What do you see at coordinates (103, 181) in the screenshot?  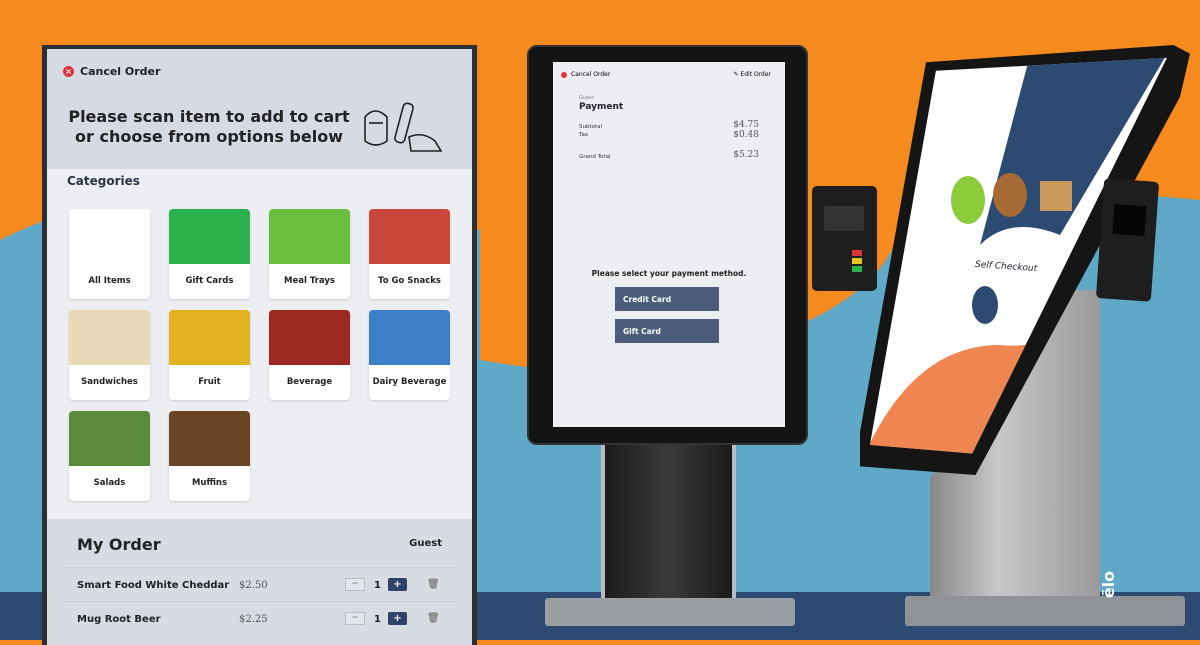 I see `categories-heading: Categories` at bounding box center [103, 181].